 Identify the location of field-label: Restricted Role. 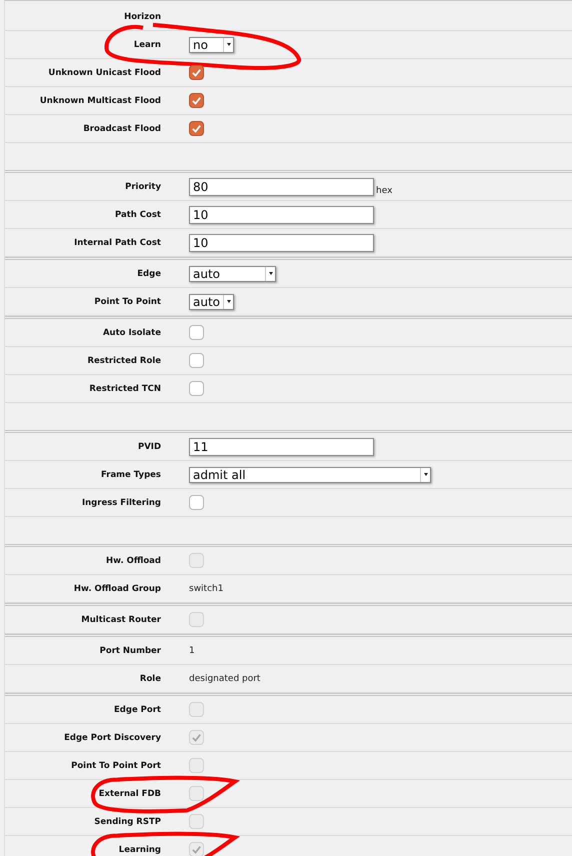
(123, 361).